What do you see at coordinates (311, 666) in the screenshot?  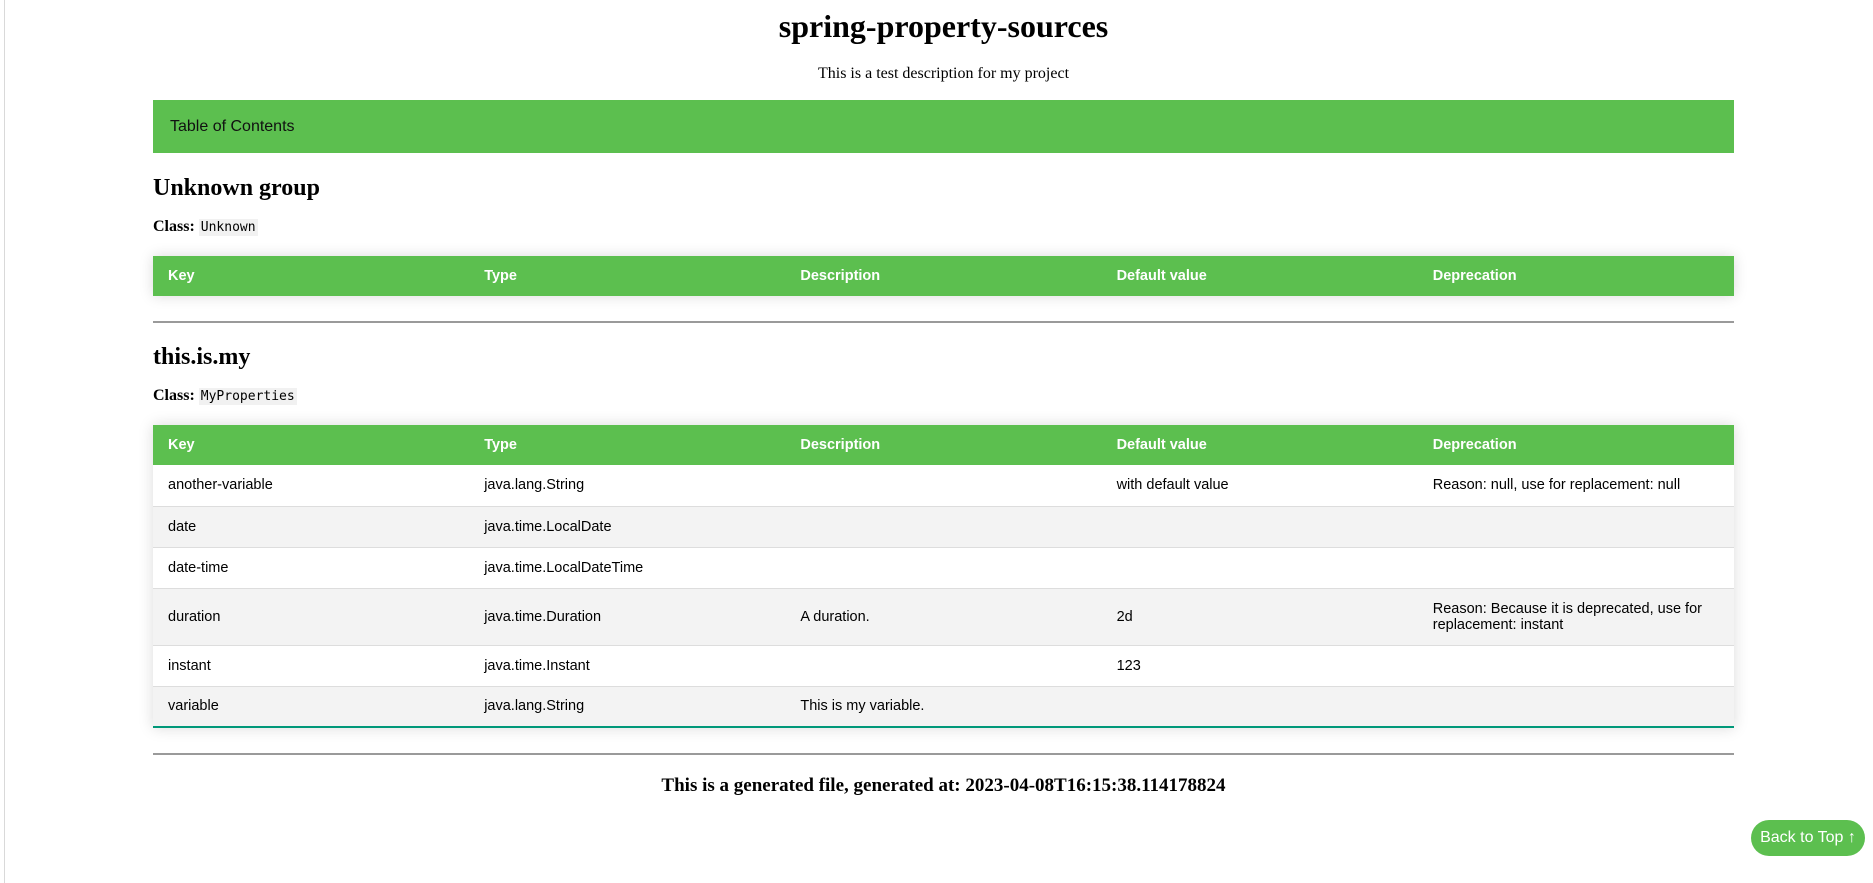 I see `cell-key: instant` at bounding box center [311, 666].